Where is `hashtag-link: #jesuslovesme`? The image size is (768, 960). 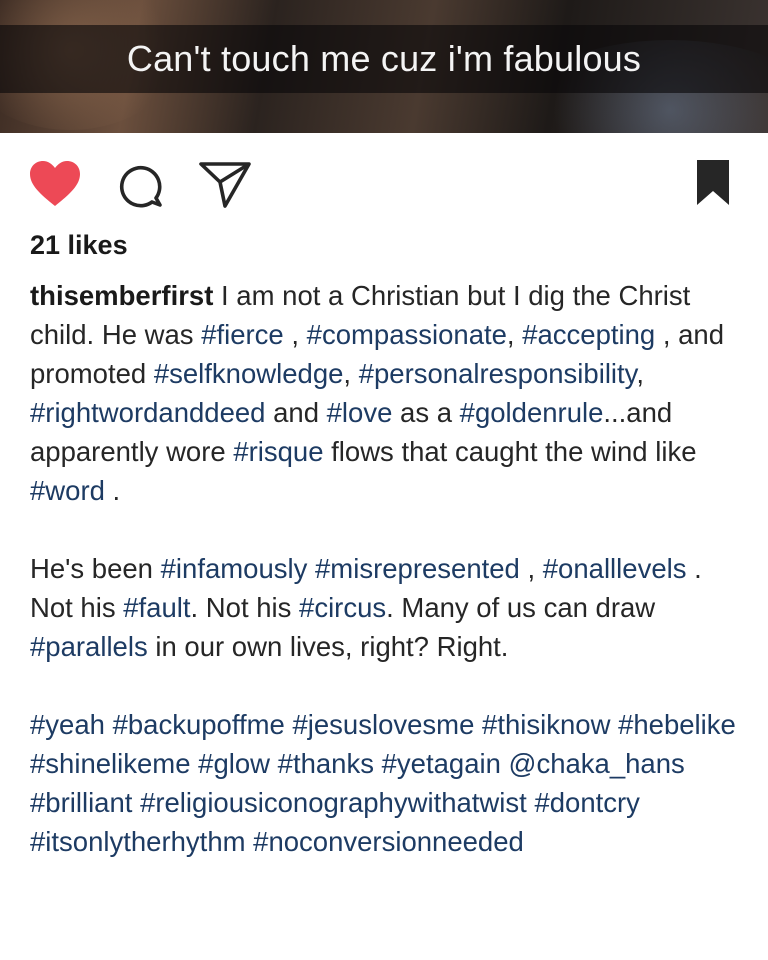
hashtag-link: #jesuslovesme is located at coordinates (383, 724).